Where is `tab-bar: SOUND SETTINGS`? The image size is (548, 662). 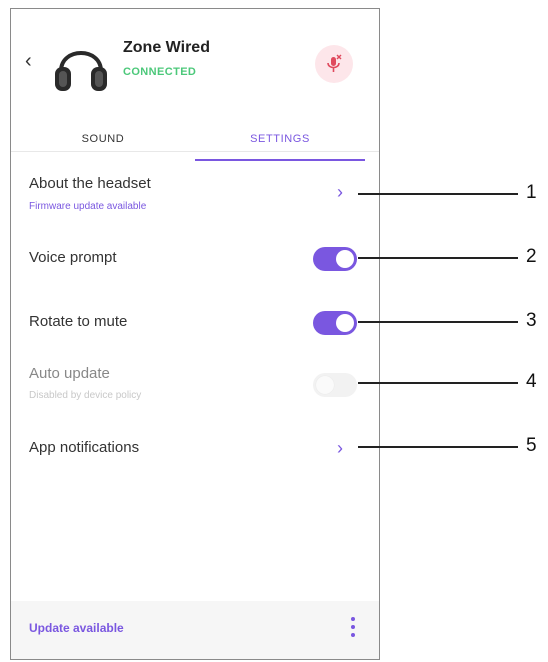
tab-bar: SOUND SETTINGS is located at coordinates (195, 140).